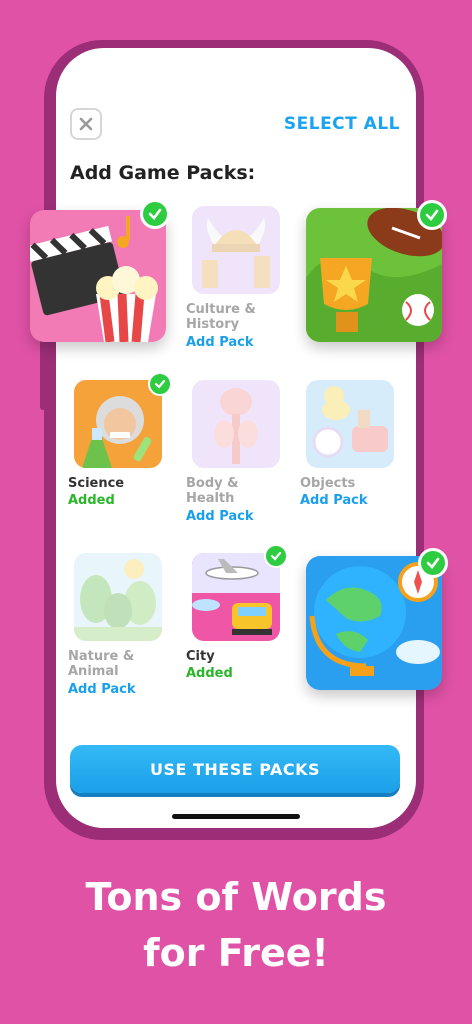 This screenshot has width=472, height=1024. What do you see at coordinates (117, 432) in the screenshot?
I see `scientist-icon` at bounding box center [117, 432].